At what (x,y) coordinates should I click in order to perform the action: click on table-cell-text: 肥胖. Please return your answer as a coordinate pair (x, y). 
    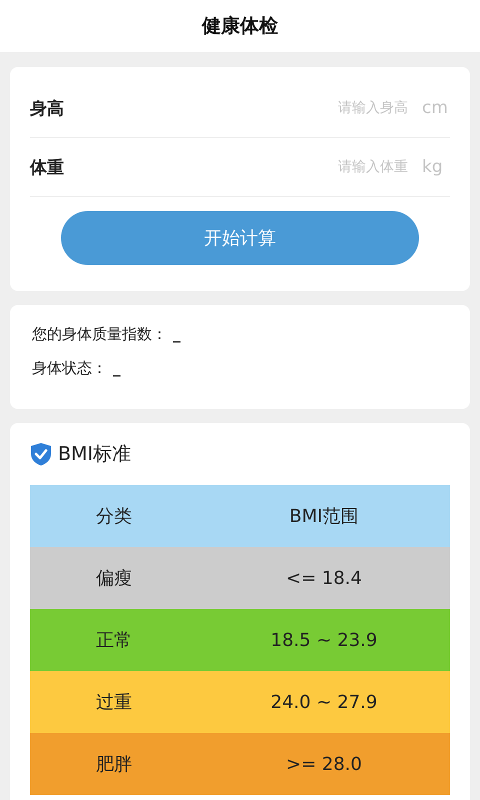
    Looking at the image, I should click on (114, 764).